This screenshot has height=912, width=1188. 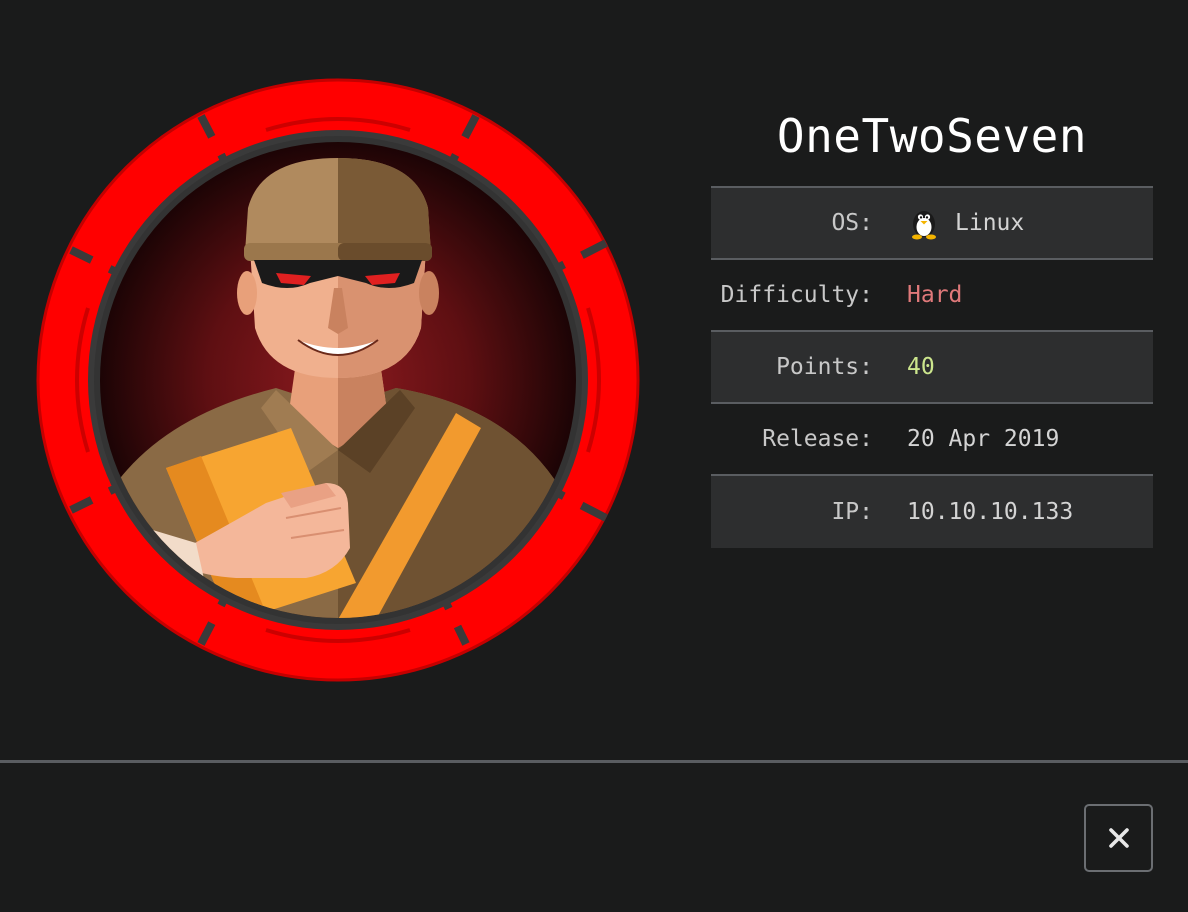 What do you see at coordinates (983, 439) in the screenshot?
I see `release-value: 20 Apr 2019` at bounding box center [983, 439].